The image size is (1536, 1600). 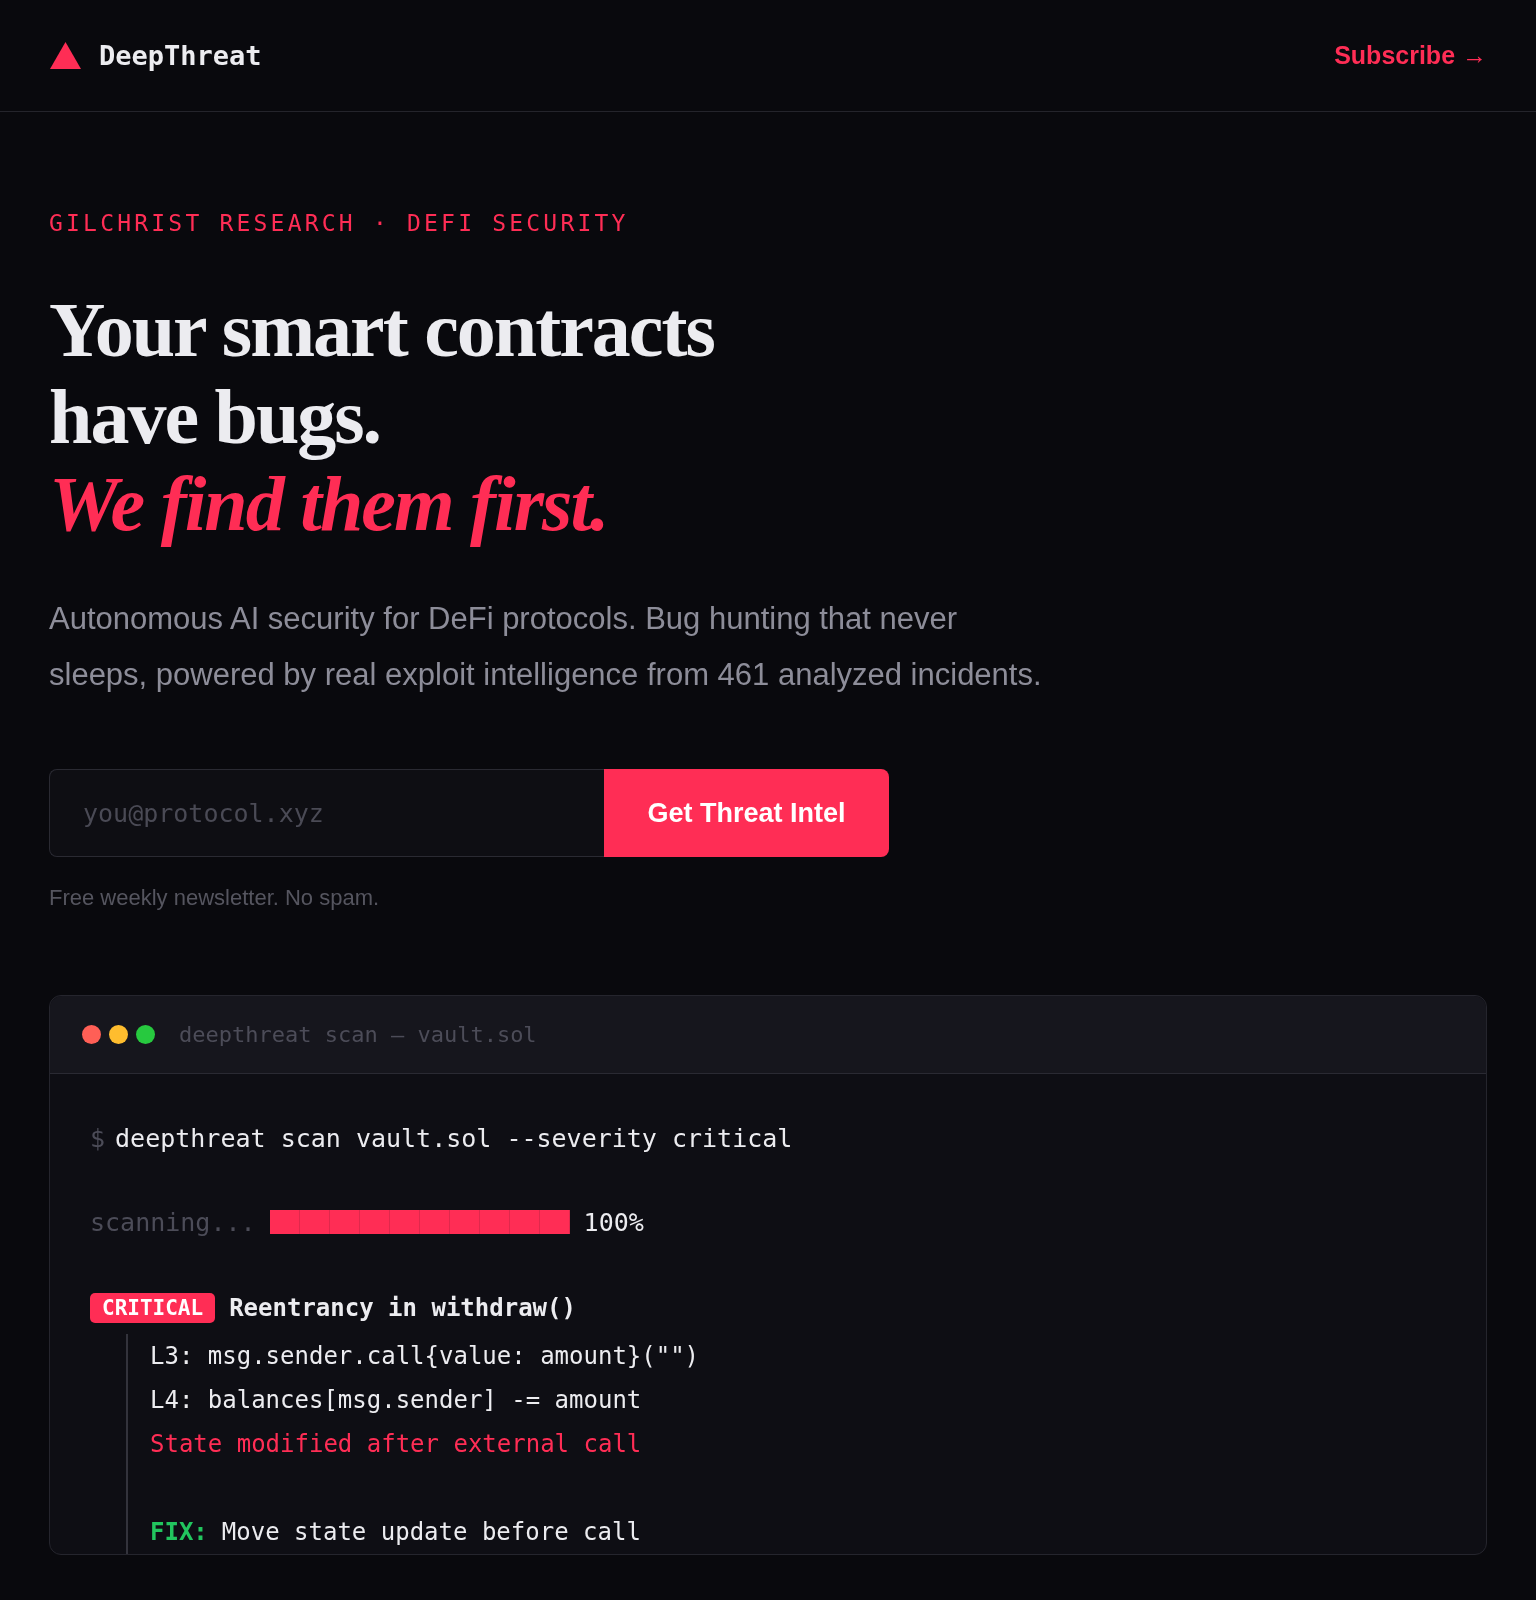 What do you see at coordinates (153, 1308) in the screenshot?
I see `severity-badge: CRITICAL` at bounding box center [153, 1308].